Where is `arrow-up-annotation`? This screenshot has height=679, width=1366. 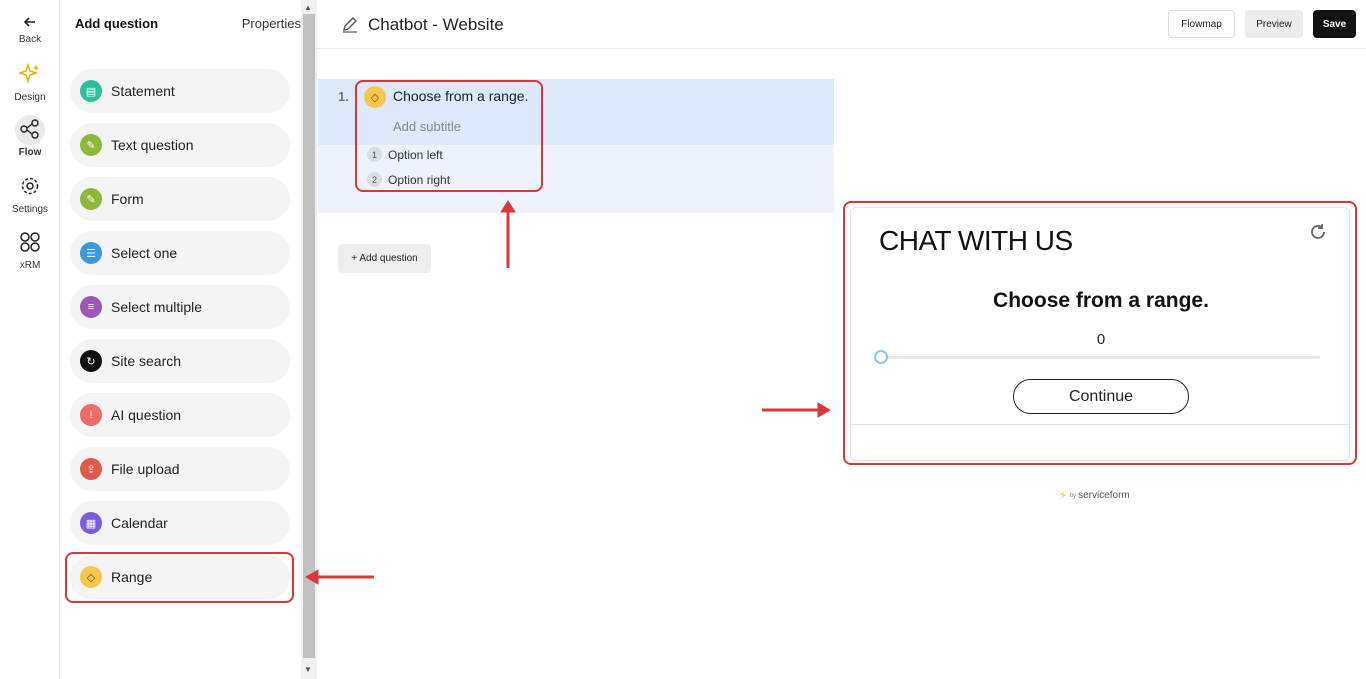 arrow-up-annotation is located at coordinates (508, 234).